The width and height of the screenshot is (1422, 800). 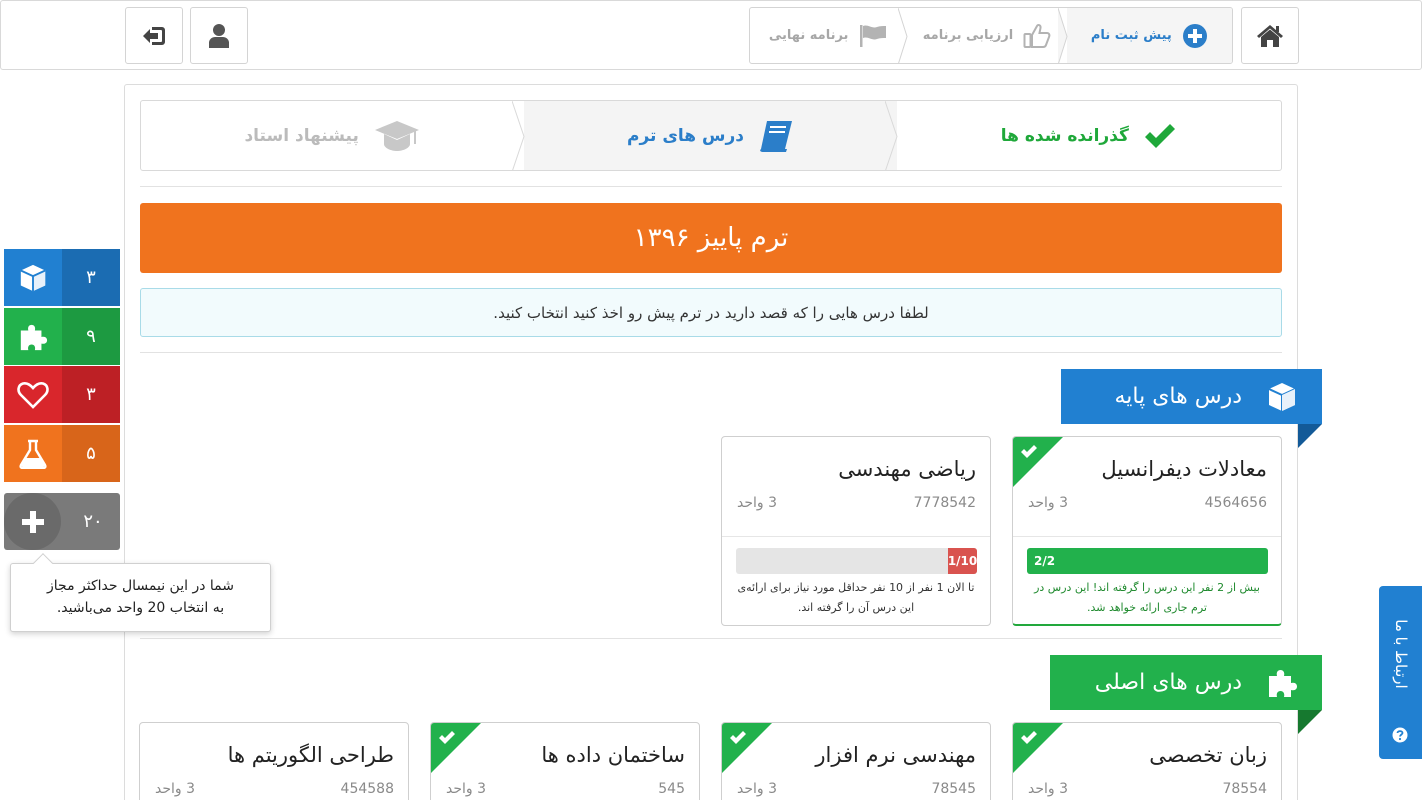 What do you see at coordinates (91, 453) in the screenshot?
I see `counter-value: ۵` at bounding box center [91, 453].